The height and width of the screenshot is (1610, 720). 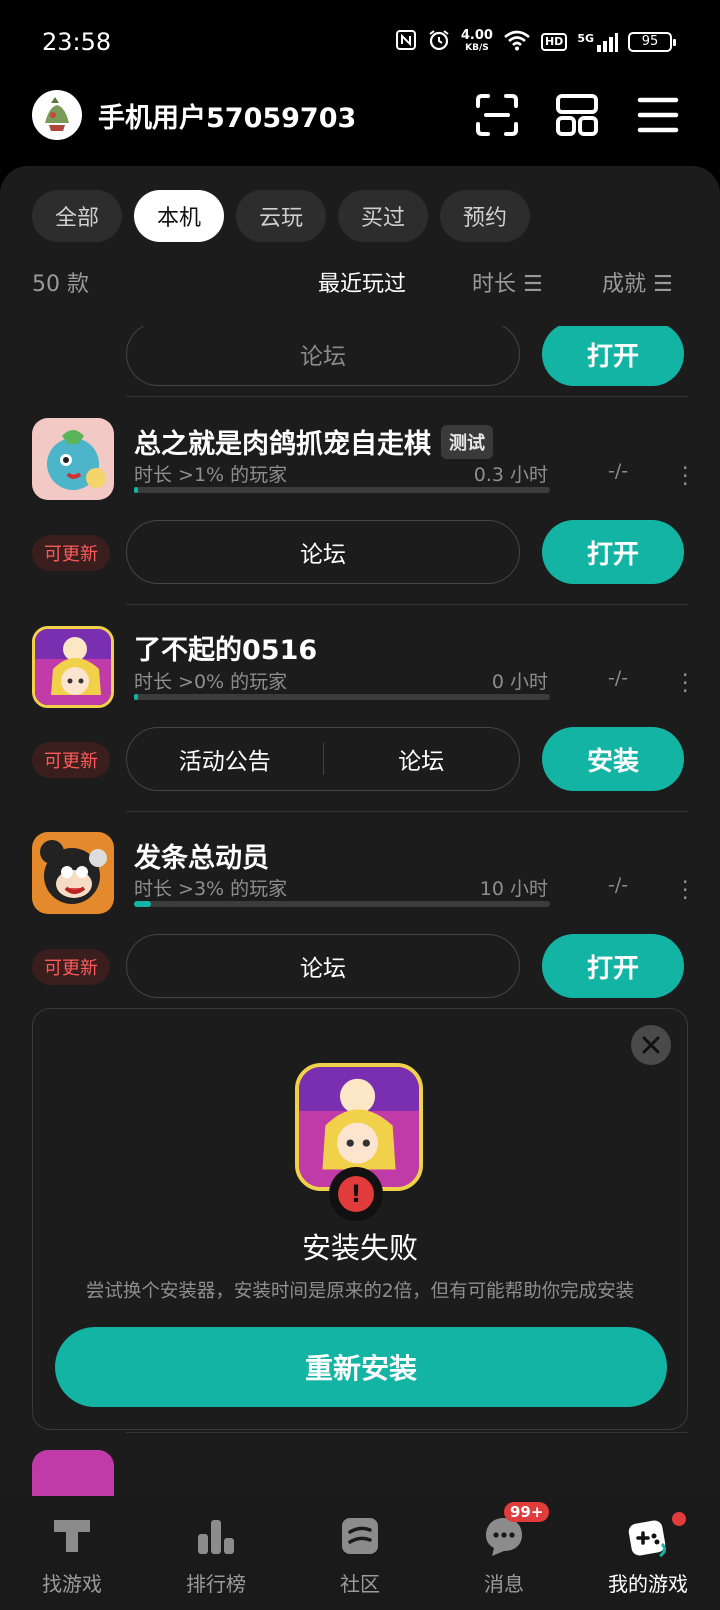 I want to click on net-speed: 4.00 KB/S, so click(x=476, y=40).